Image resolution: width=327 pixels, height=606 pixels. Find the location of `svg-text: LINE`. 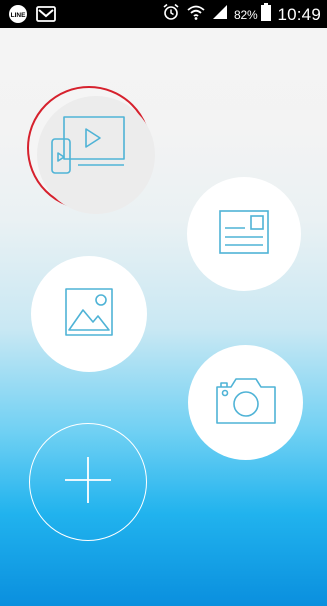

svg-text: LINE is located at coordinates (18, 15).